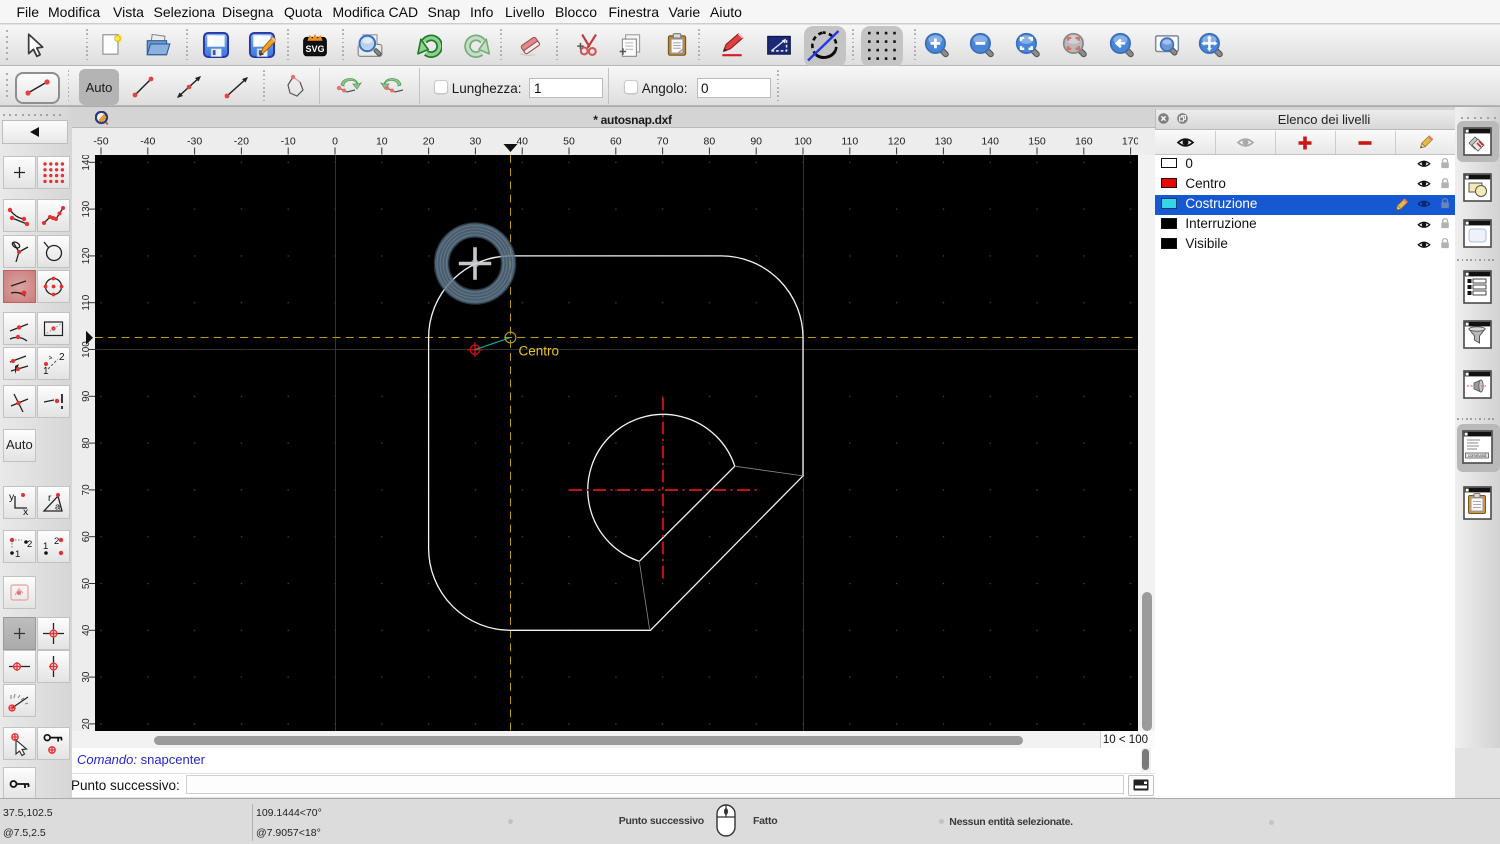 This screenshot has height=844, width=1500. I want to click on svg-text: SVG, so click(314, 49).